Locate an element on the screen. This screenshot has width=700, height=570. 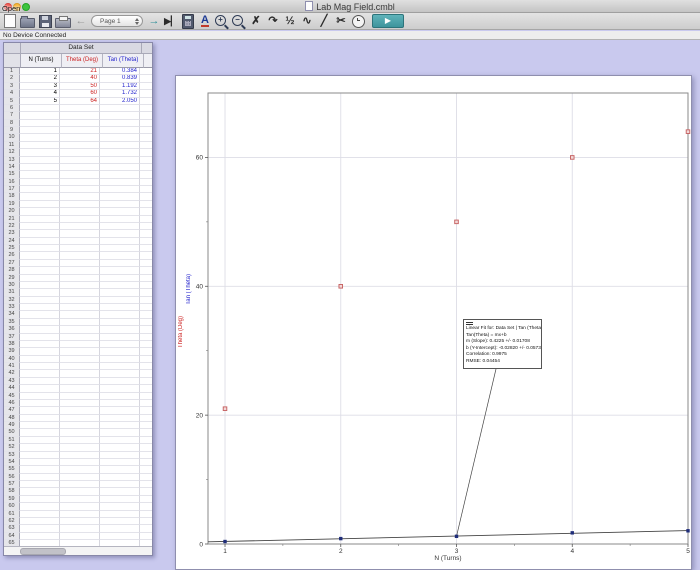
table-row: 39 is located at coordinates (78, 352).